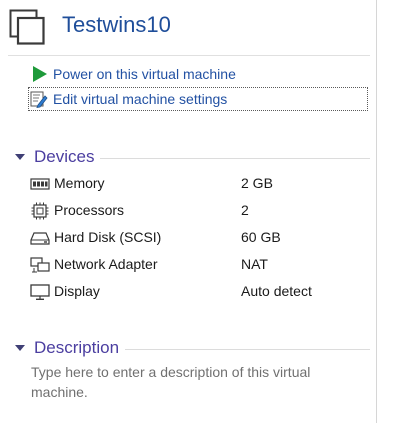  I want to click on device-name: Hard Disk (SCSI), so click(108, 237).